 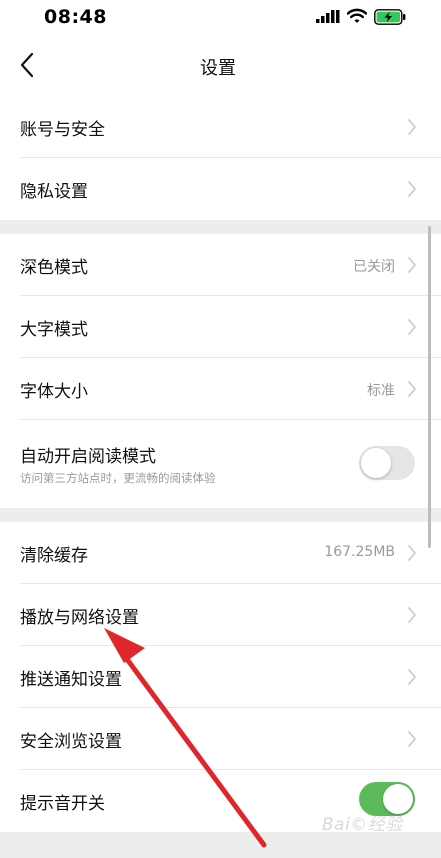 What do you see at coordinates (54, 192) in the screenshot?
I see `row-label: 隐私设置` at bounding box center [54, 192].